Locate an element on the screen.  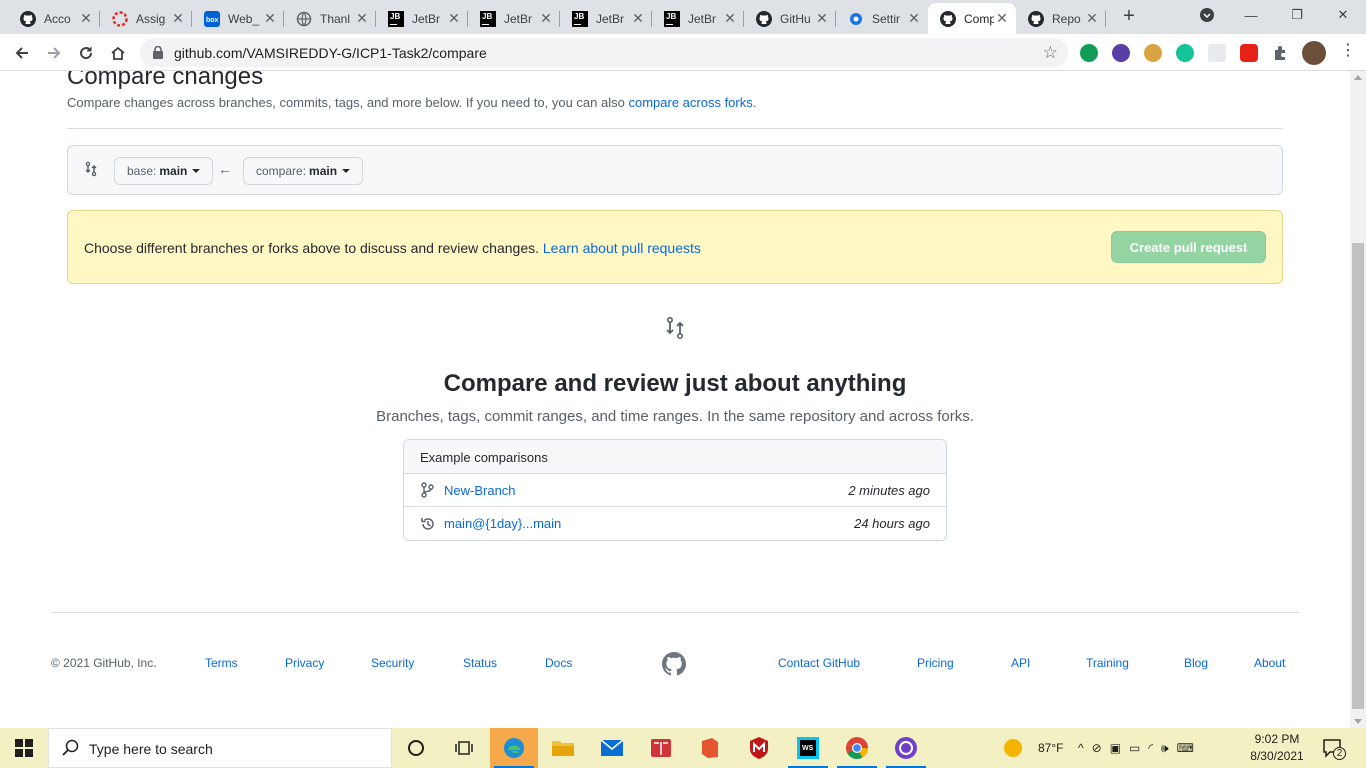
footer-link-about: About is located at coordinates (1269, 663).